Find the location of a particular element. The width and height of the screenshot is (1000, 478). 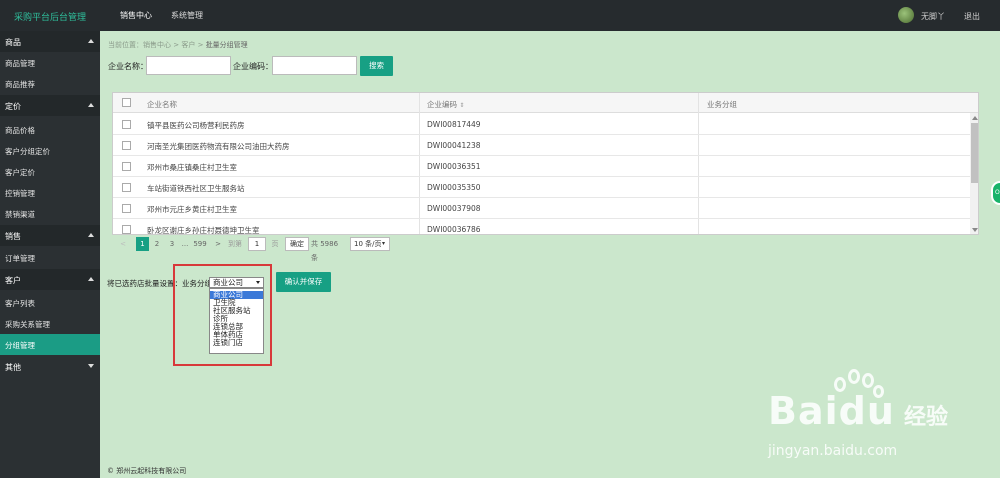

page-size-select: 10 条/页 ▾ is located at coordinates (370, 244).